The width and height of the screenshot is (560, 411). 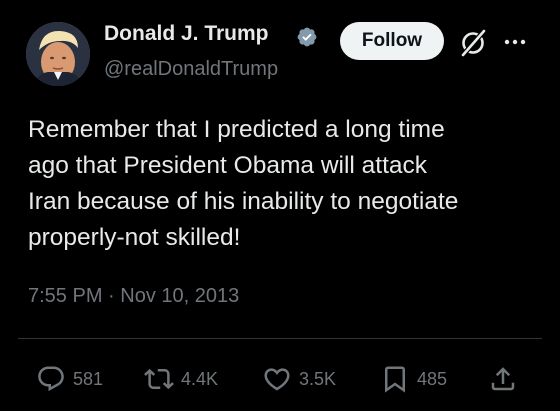 I want to click on follow-button: Follow, so click(x=392, y=41).